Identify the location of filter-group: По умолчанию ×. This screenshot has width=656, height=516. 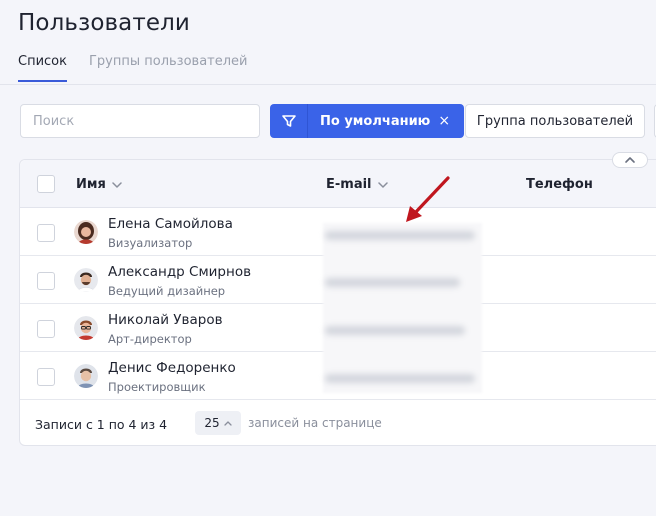
(367, 121).